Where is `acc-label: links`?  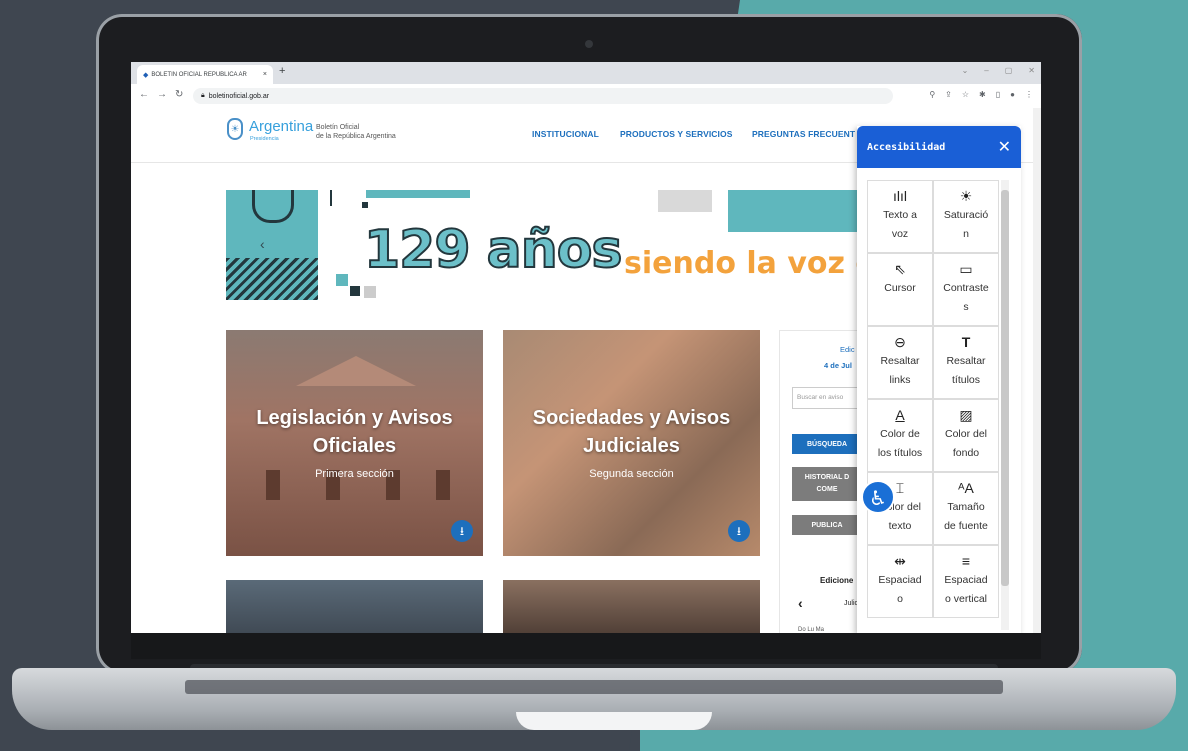
acc-label: links is located at coordinates (900, 380).